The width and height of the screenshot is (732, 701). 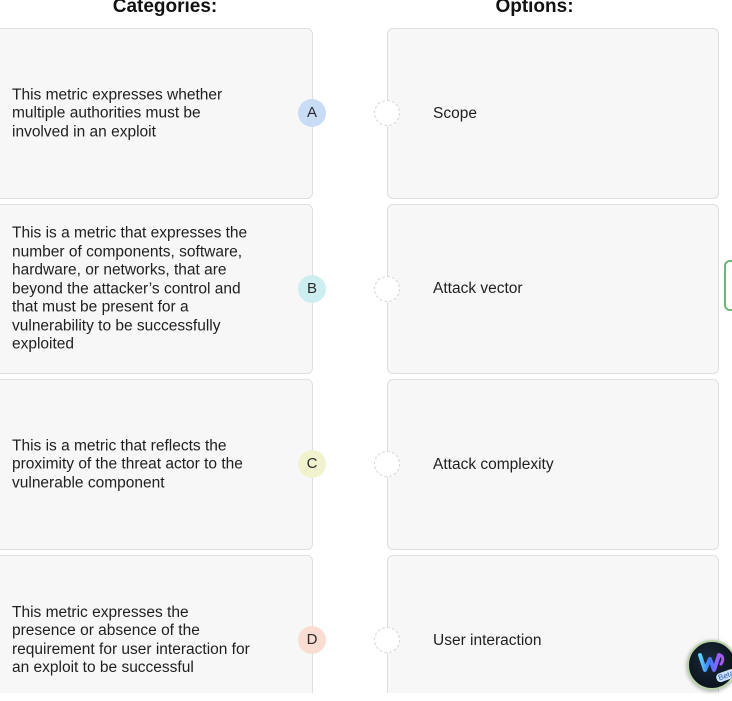 I want to click on category-letter-badge-b: B, so click(x=312, y=289).